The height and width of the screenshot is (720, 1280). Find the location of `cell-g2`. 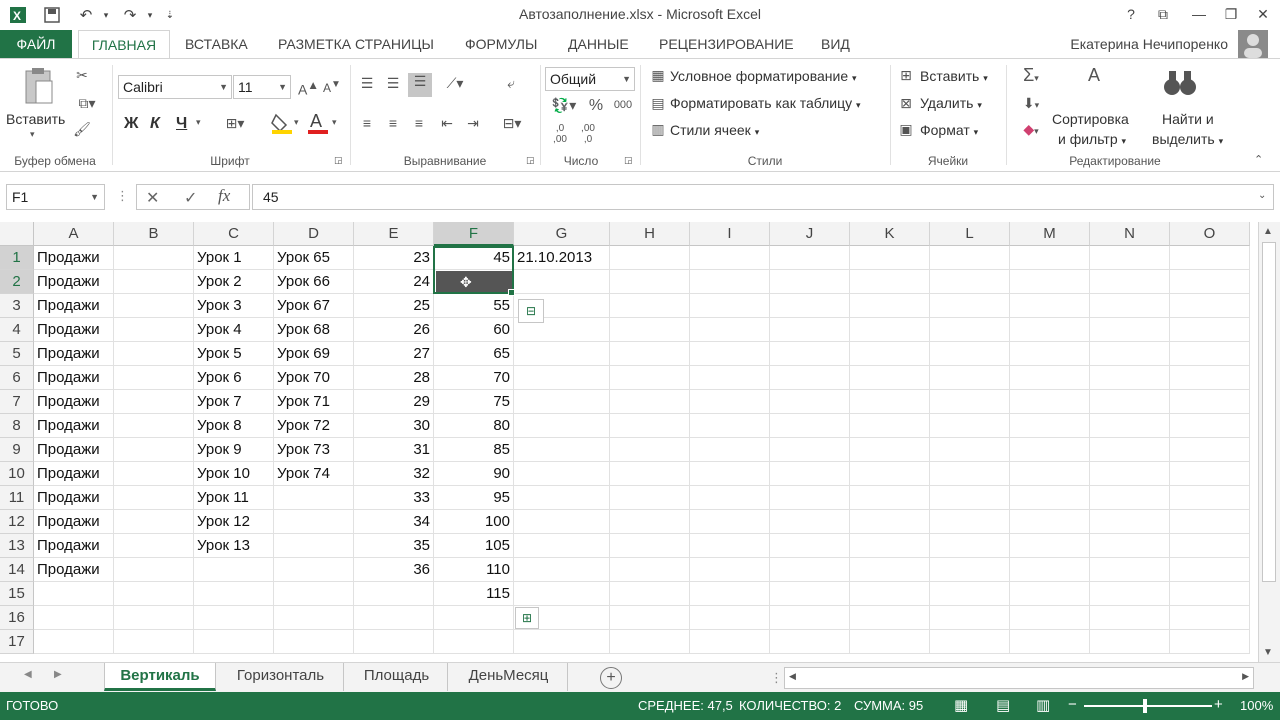

cell-g2 is located at coordinates (562, 282).